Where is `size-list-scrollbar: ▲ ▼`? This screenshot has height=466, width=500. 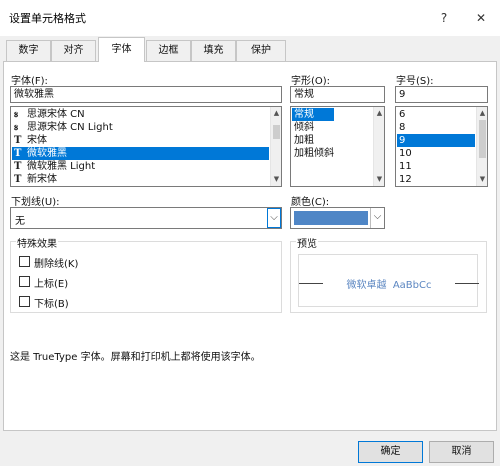 size-list-scrollbar: ▲ ▼ is located at coordinates (481, 146).